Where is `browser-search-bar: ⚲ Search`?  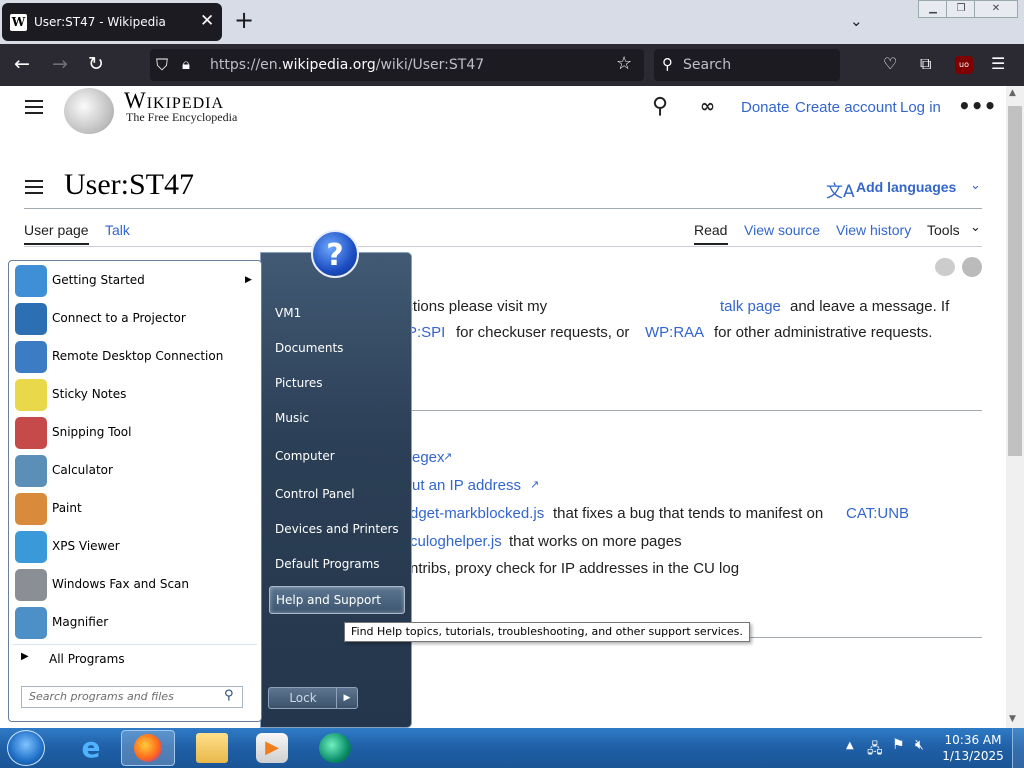 browser-search-bar: ⚲ Search is located at coordinates (747, 65).